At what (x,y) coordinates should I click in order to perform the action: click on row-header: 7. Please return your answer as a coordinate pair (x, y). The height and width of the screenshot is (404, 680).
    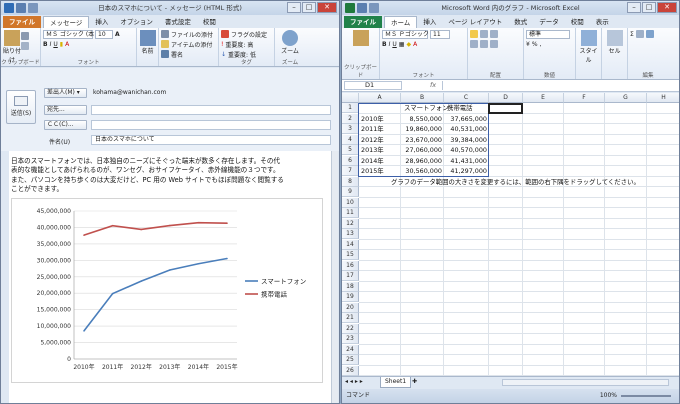
    Looking at the image, I should click on (350, 171).